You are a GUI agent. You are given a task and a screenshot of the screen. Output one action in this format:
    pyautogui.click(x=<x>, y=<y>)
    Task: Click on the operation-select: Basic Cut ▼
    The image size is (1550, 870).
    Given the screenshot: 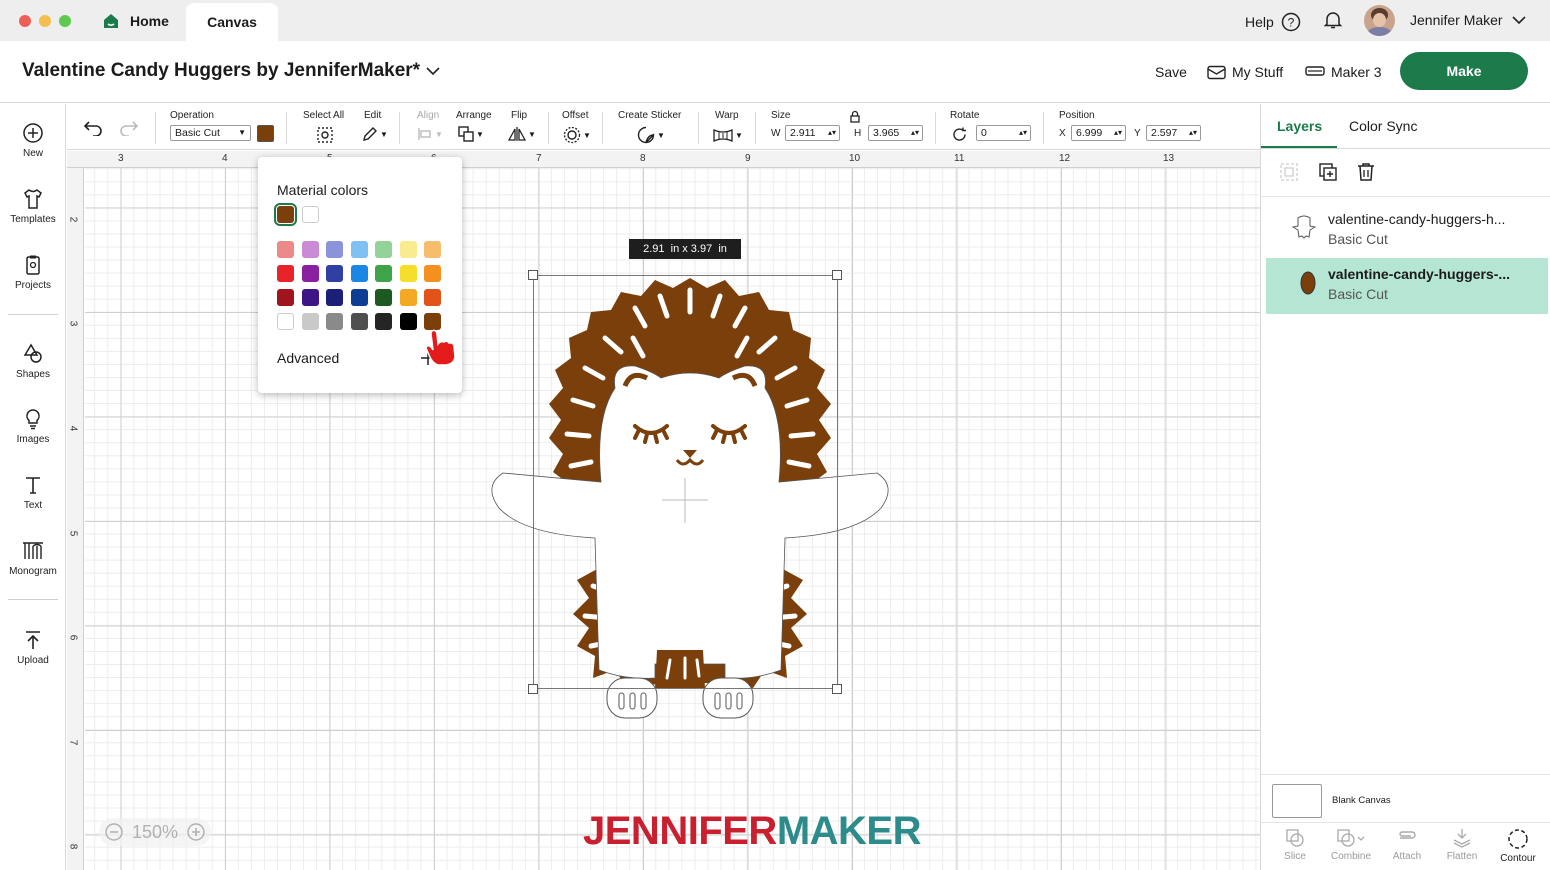 What is the action you would take?
    pyautogui.click(x=210, y=133)
    